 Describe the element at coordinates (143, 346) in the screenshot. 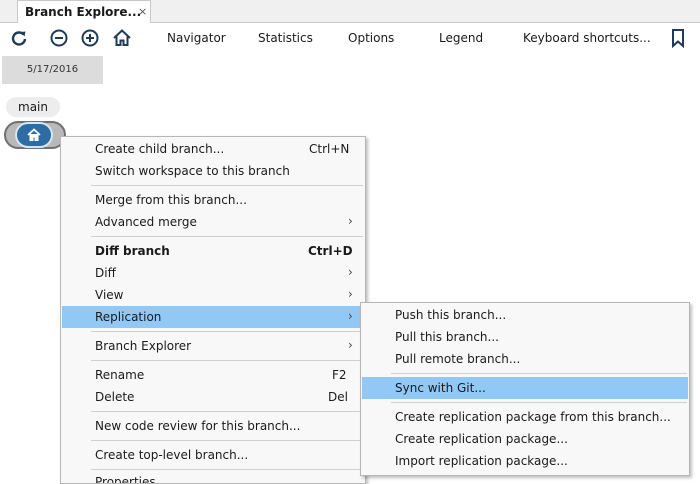

I see `menu-item-label: Branch Explorer` at that location.